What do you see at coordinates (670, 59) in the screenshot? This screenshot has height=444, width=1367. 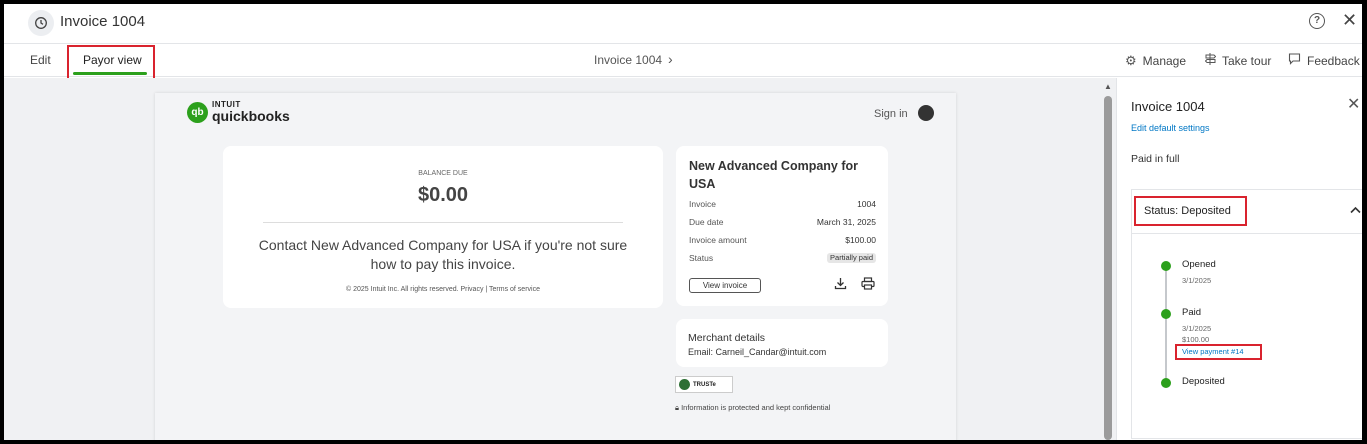 I see `chevron-right-icon: ›` at bounding box center [670, 59].